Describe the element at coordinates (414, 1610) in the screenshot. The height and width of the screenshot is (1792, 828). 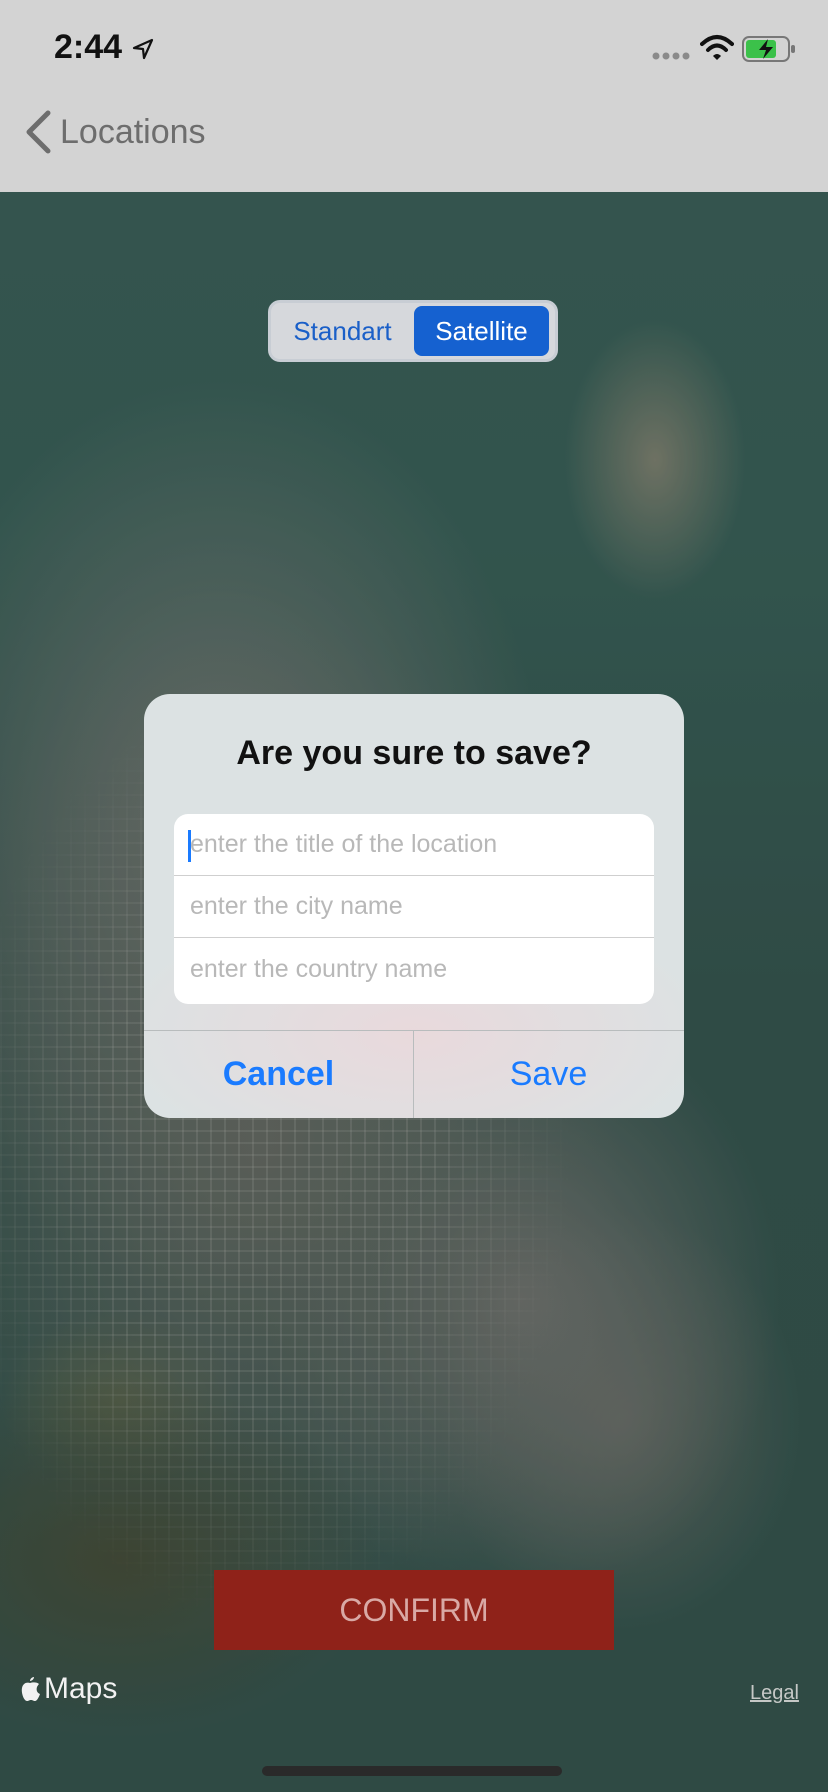
I see `confirm-button: CONFIRM` at that location.